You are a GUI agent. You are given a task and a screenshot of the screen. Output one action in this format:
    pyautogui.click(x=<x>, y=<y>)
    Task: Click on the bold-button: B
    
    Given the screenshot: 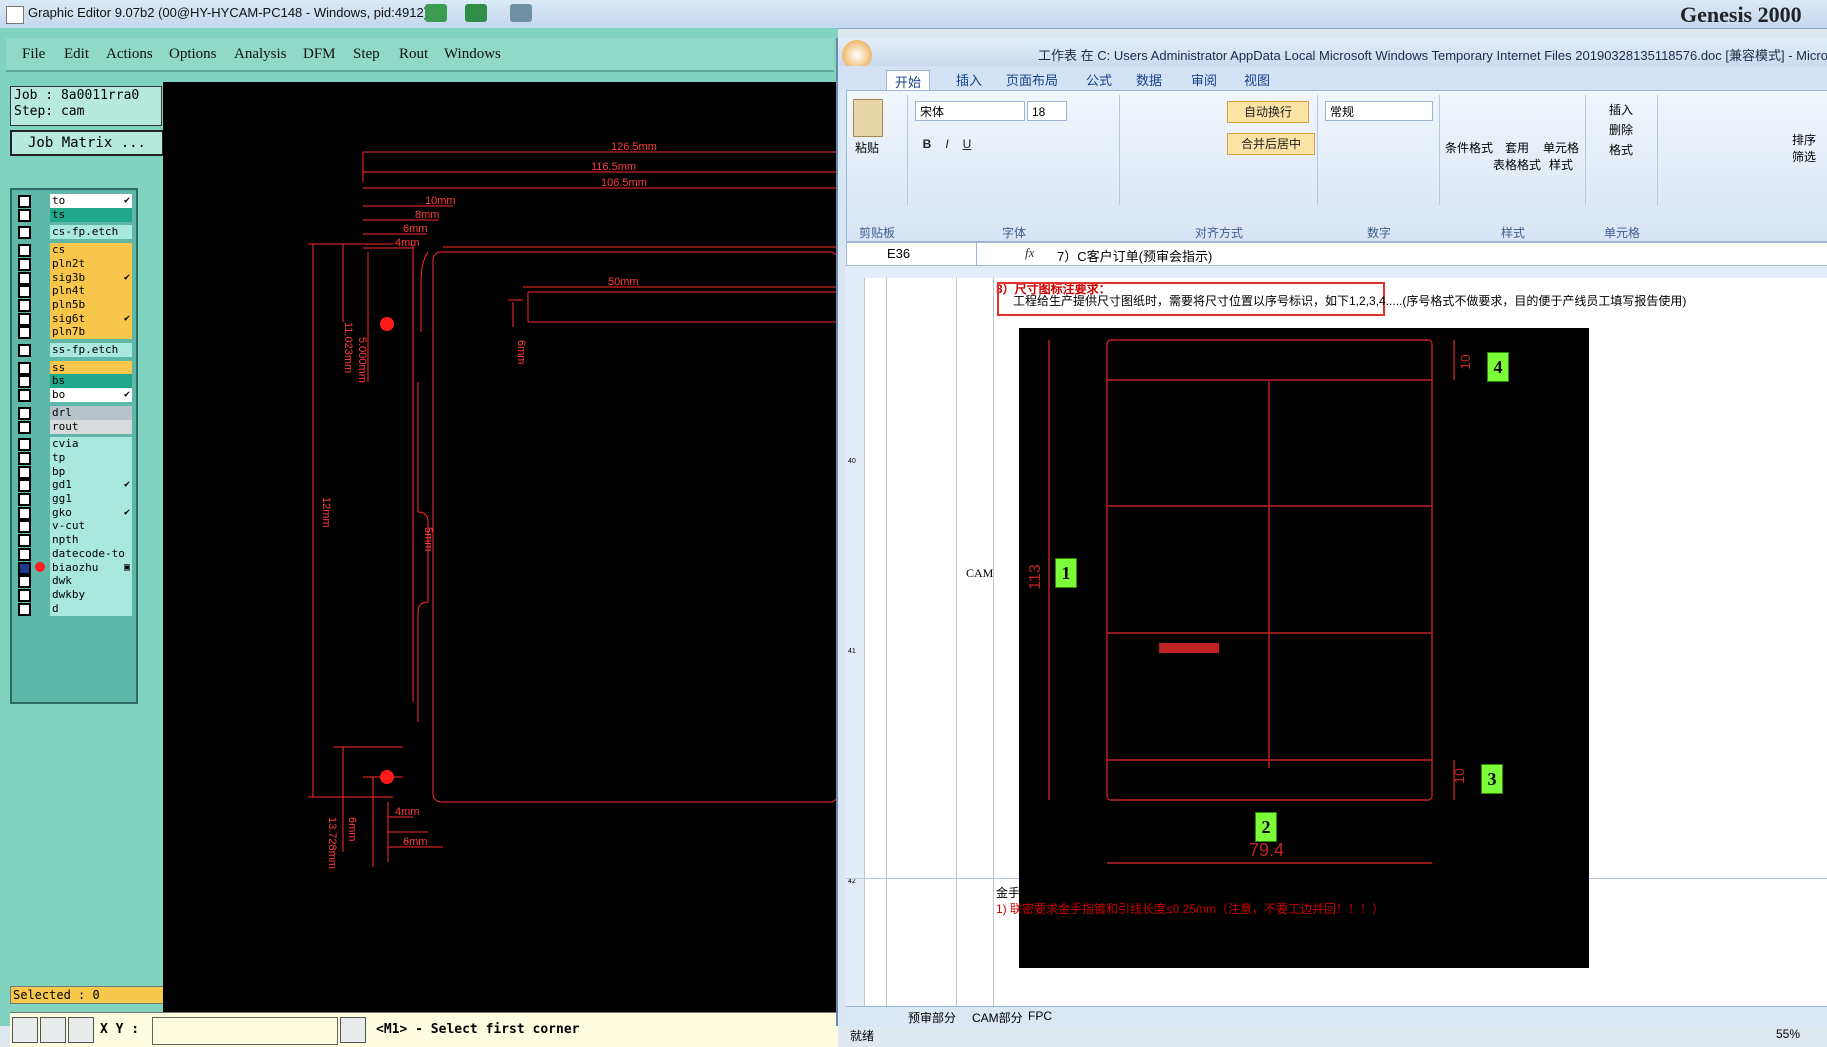 What is the action you would take?
    pyautogui.click(x=927, y=144)
    